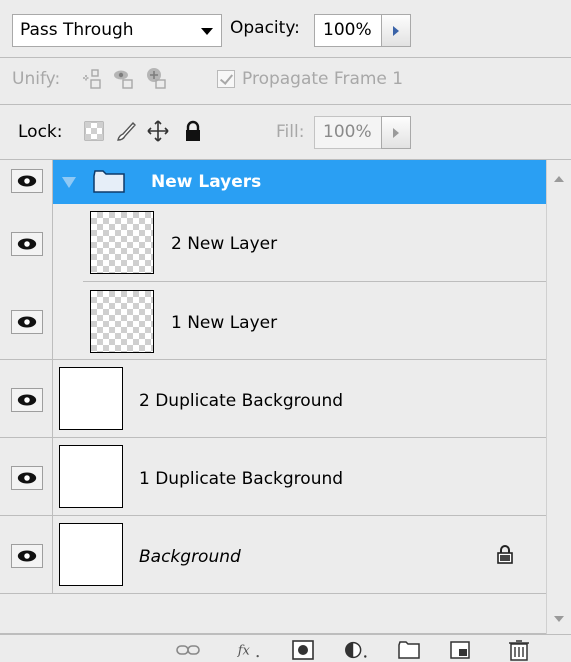 The height and width of the screenshot is (662, 571). I want to click on layers-scrollbar, so click(558, 397).